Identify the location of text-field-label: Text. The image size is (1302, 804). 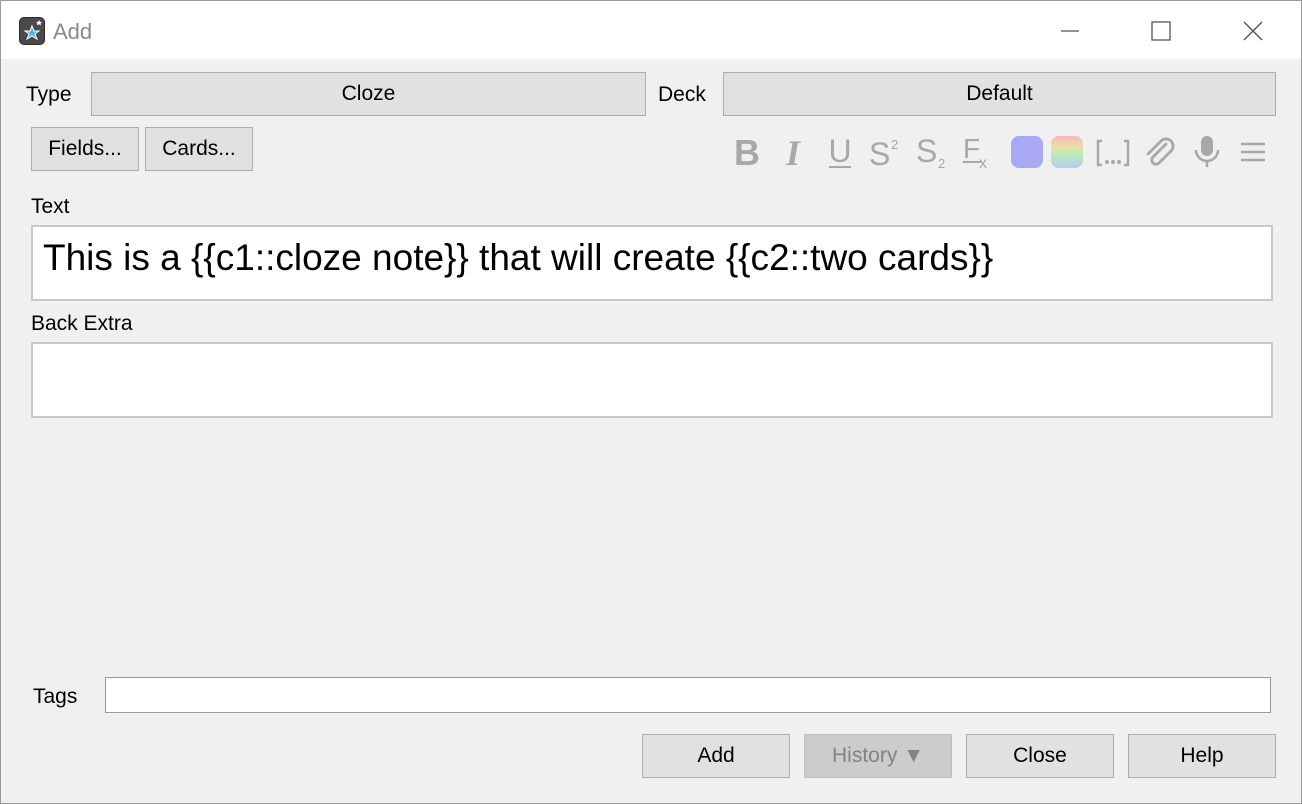
(50, 206).